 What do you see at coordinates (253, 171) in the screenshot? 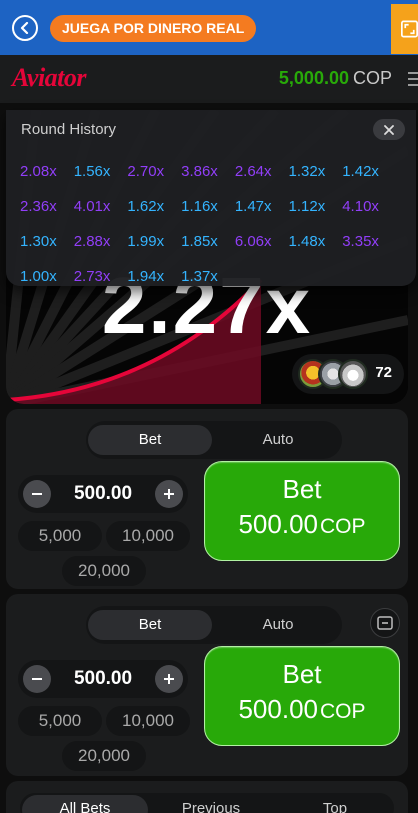
I see `history-multiplier: 2.64x` at bounding box center [253, 171].